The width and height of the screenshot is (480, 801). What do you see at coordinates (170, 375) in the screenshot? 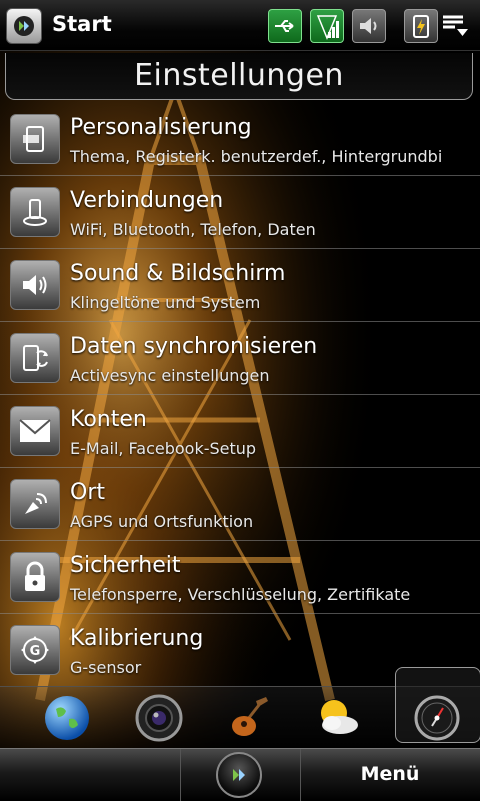
I see `item-subtitle: Activesync einstellungen` at bounding box center [170, 375].